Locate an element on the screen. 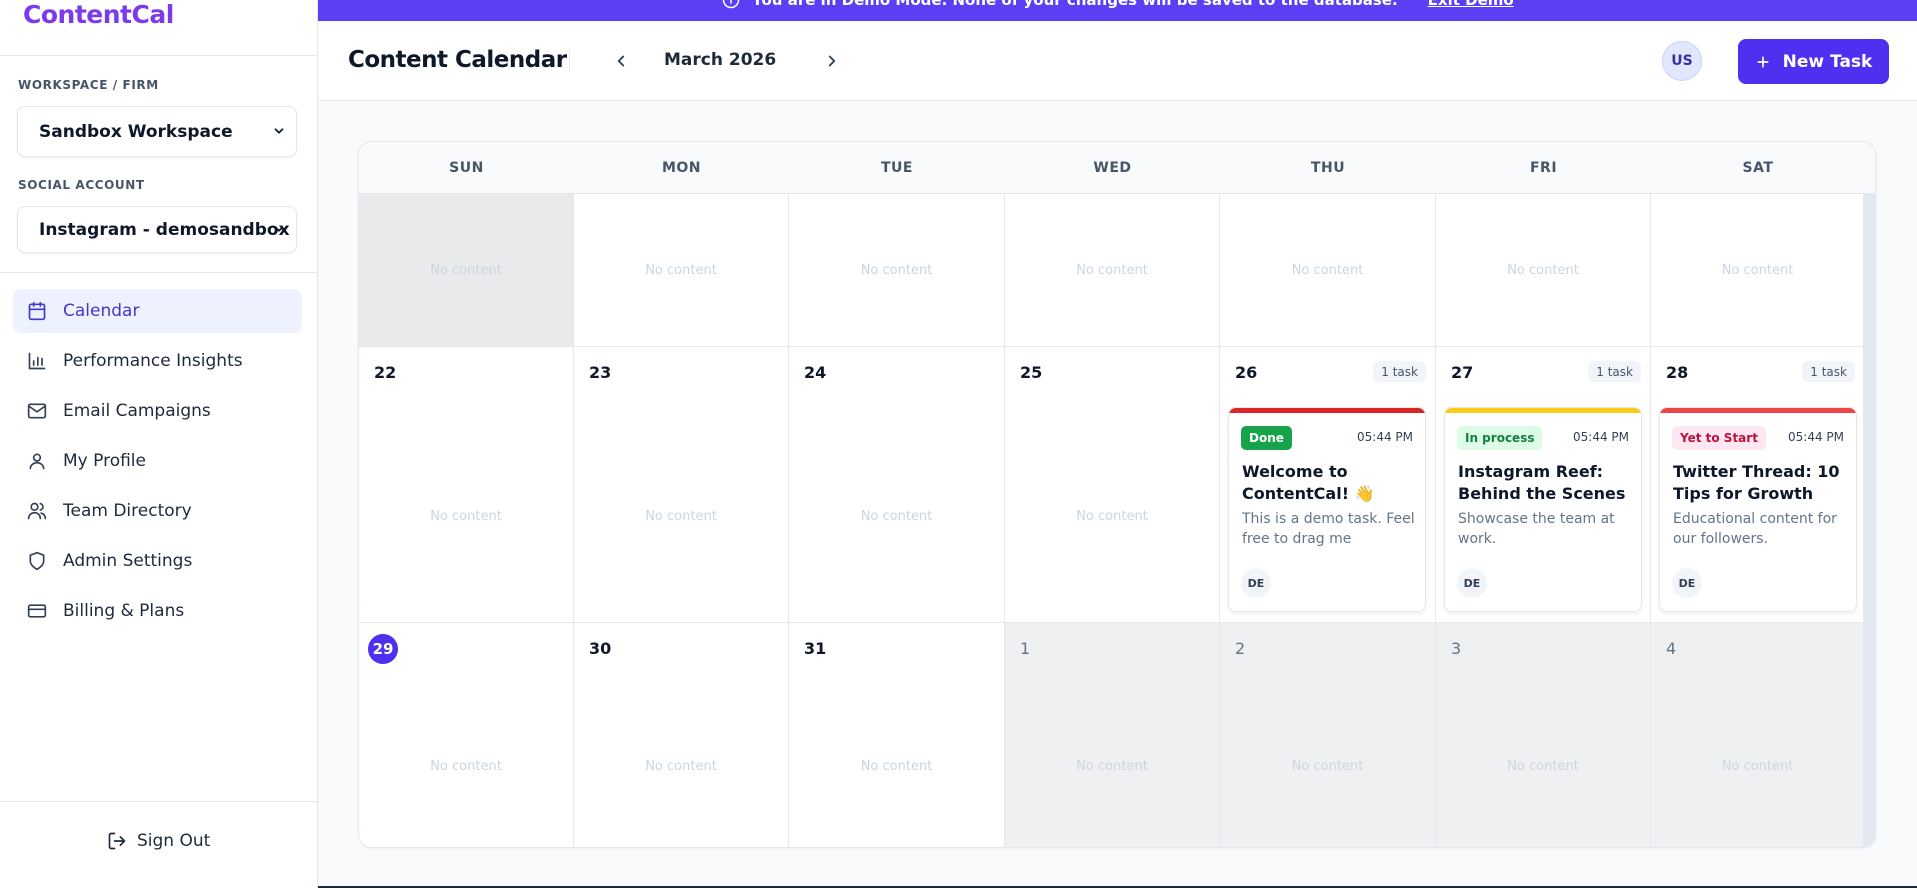 Image resolution: width=1917 pixels, height=888 pixels. sign-out-button: Sign Out is located at coordinates (158, 841).